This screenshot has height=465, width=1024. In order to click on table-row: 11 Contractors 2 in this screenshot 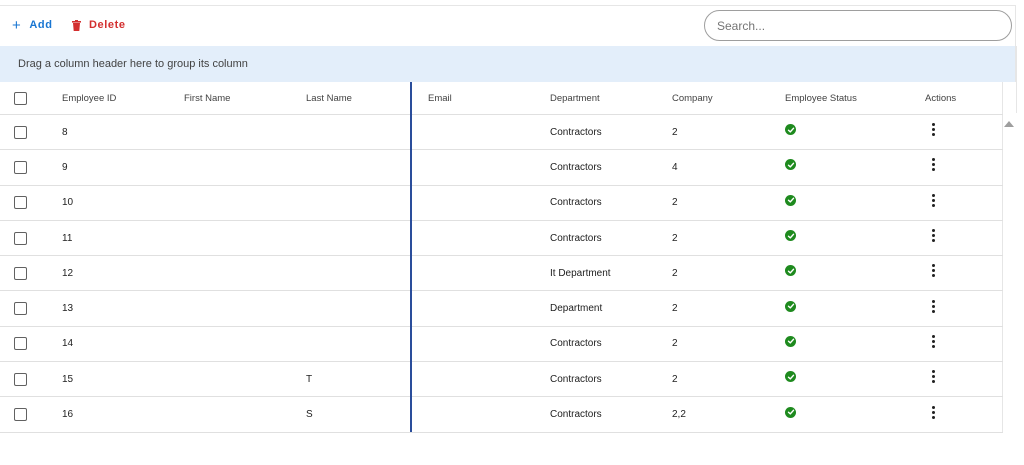, I will do `click(501, 238)`.